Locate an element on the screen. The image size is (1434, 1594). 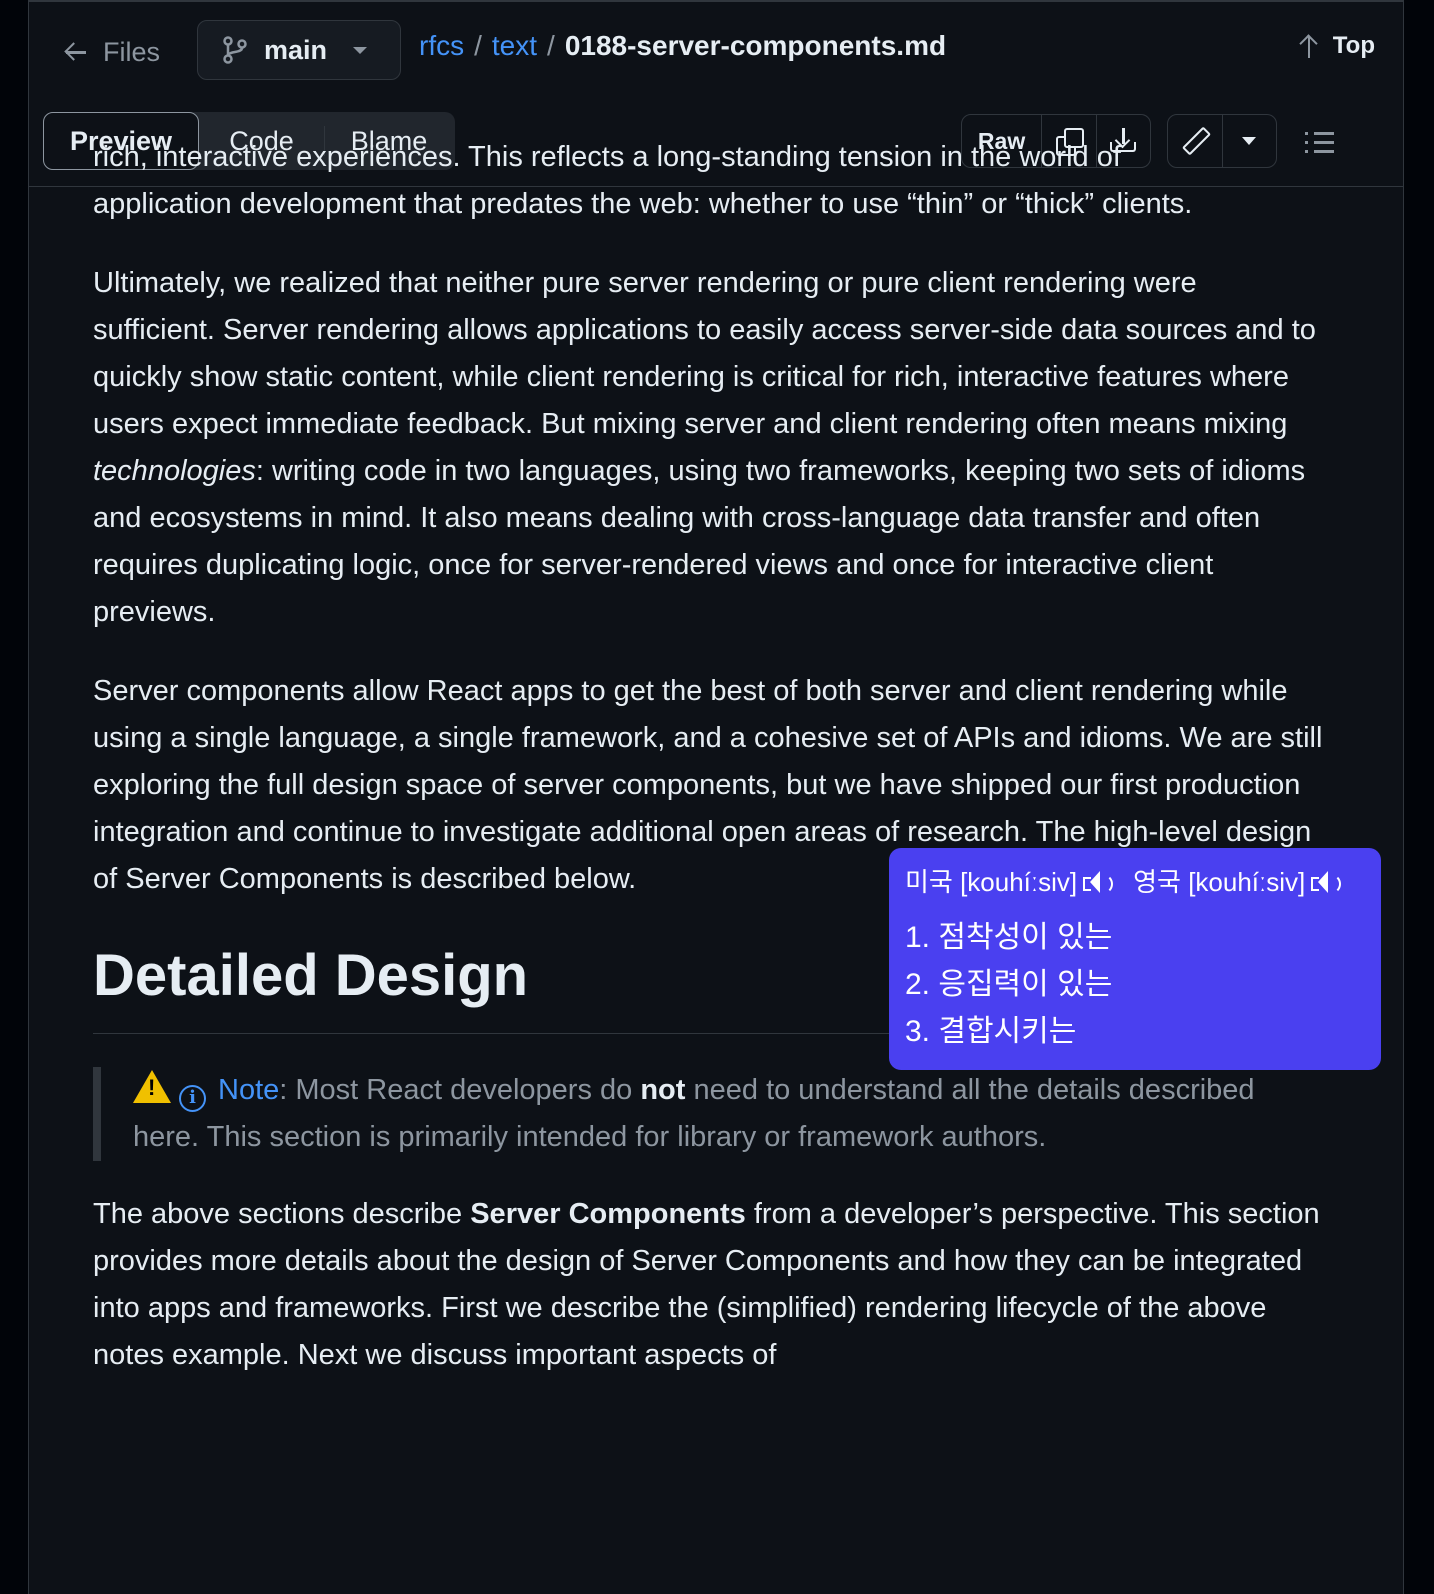
breadcrumb-text: text is located at coordinates (514, 46).